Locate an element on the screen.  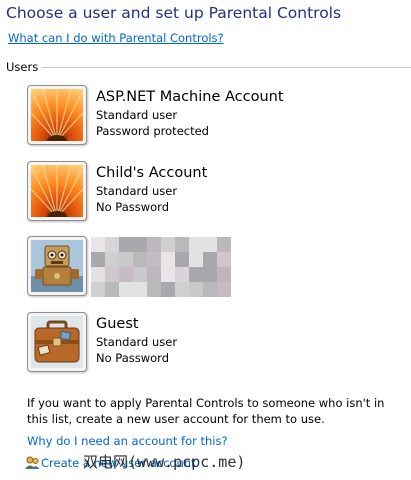
users-group-divider is located at coordinates (226, 67).